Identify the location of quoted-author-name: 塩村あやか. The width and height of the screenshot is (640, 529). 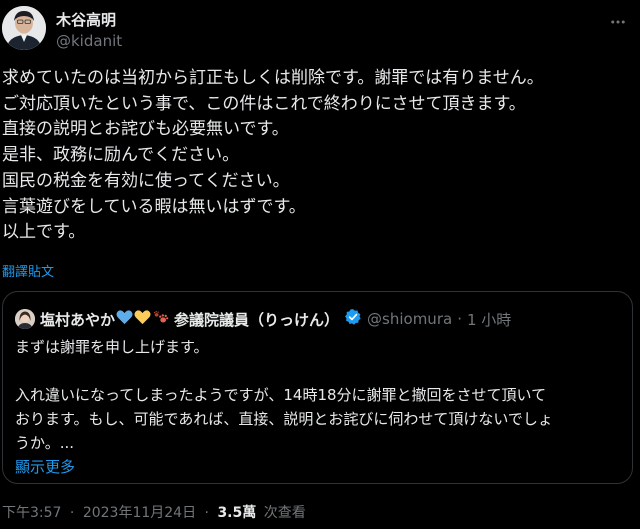
(77, 319).